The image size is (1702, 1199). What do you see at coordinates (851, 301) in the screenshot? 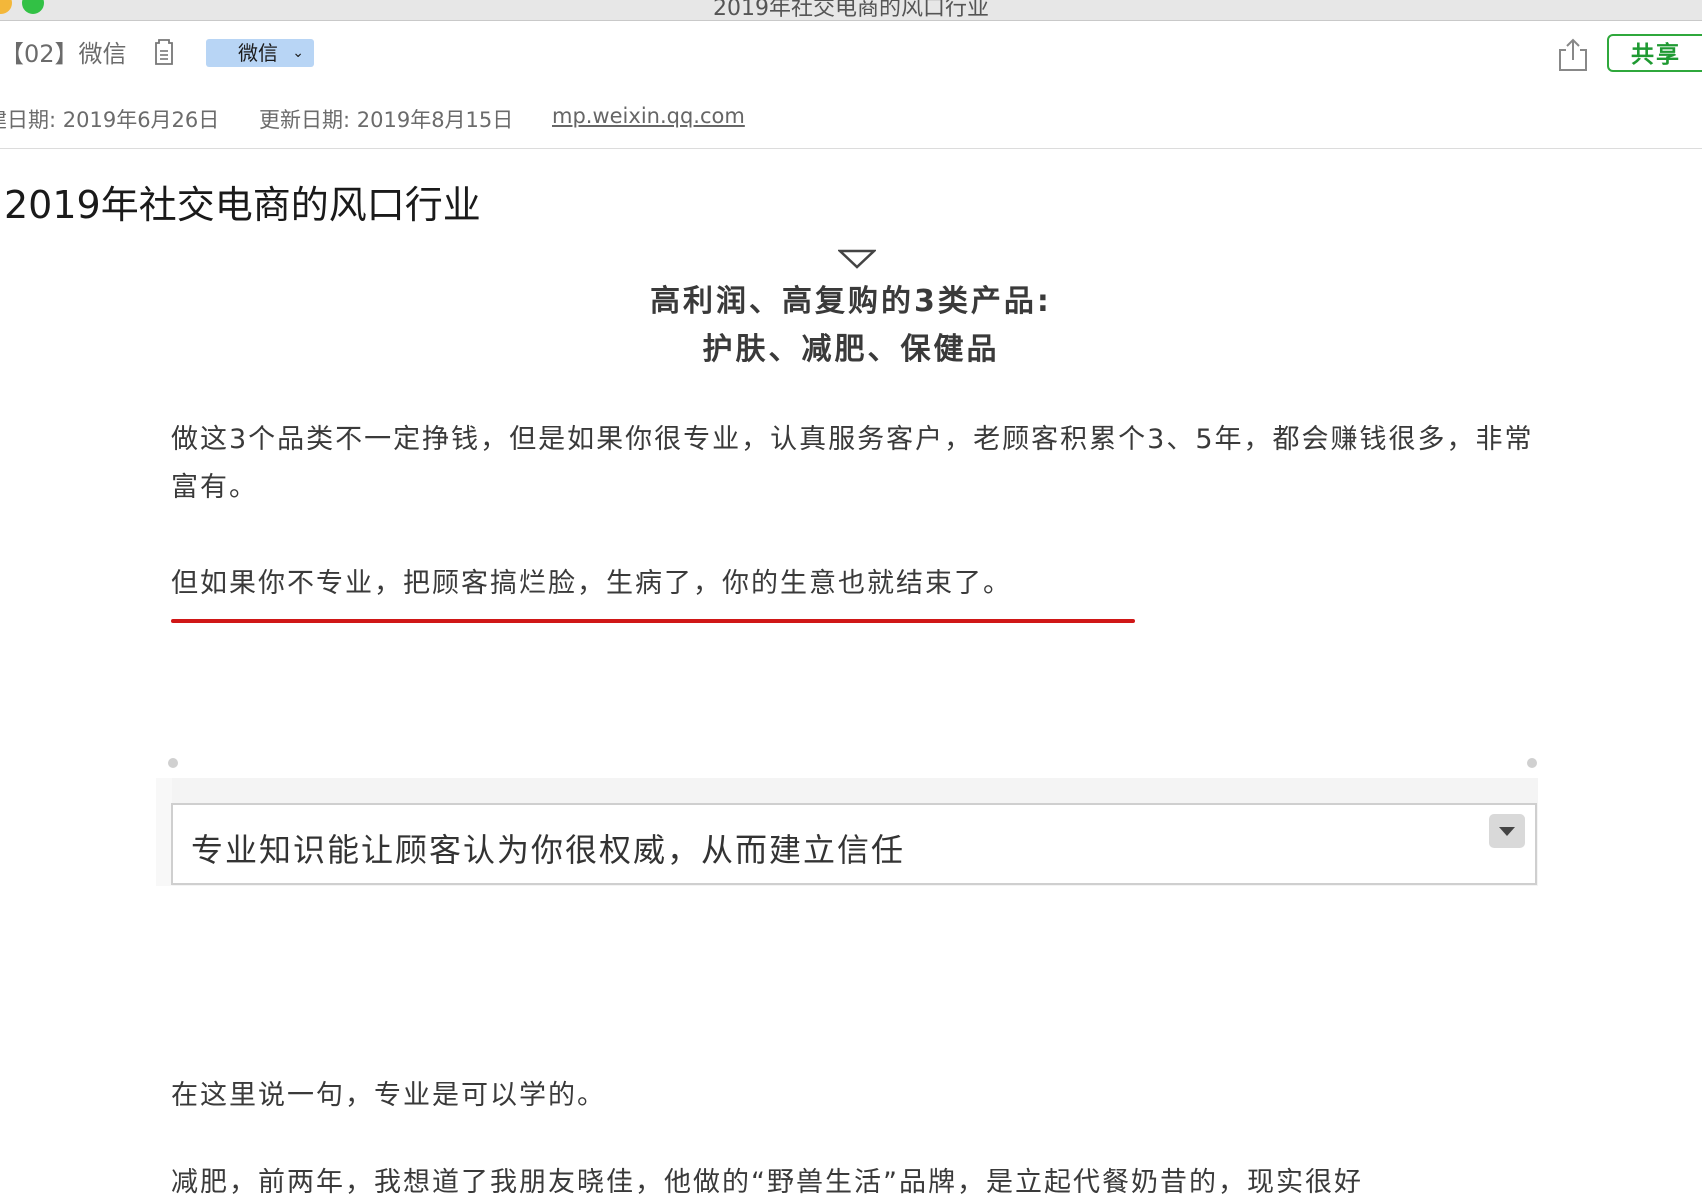
I see `subtitle-line-1: 高利润、高复购的3类产品:` at bounding box center [851, 301].